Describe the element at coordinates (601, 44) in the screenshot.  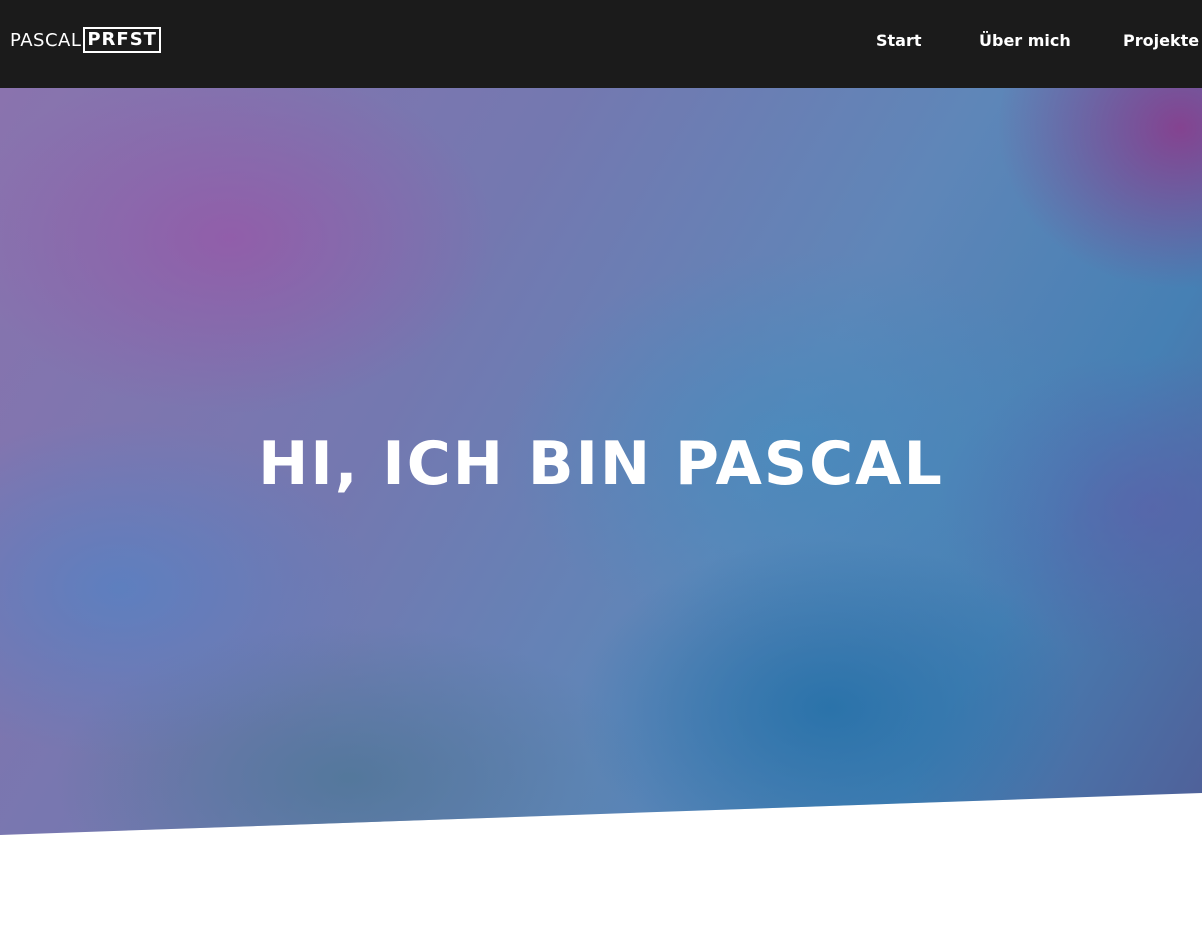
I see `top-navbar: PASCAL PRFST Start Über mich Projekte` at that location.